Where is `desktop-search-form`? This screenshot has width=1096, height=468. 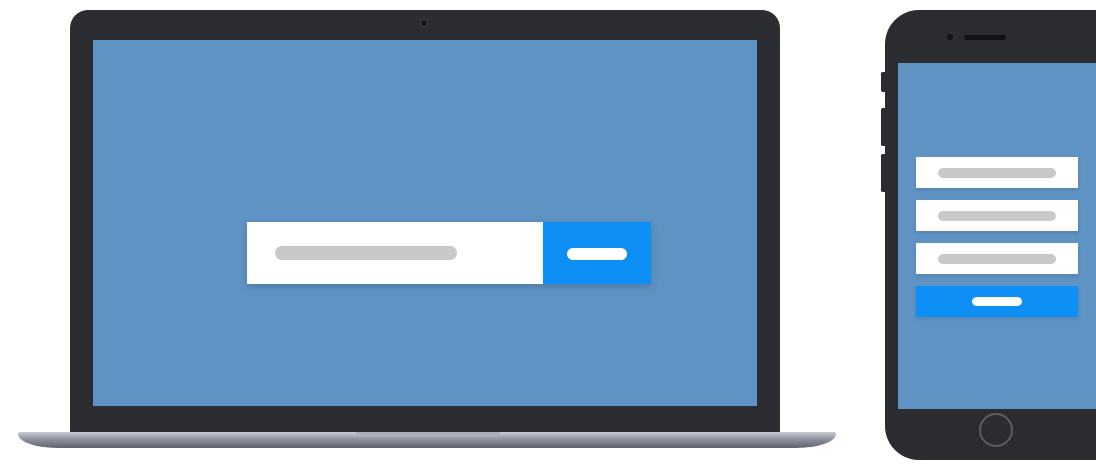 desktop-search-form is located at coordinates (449, 253).